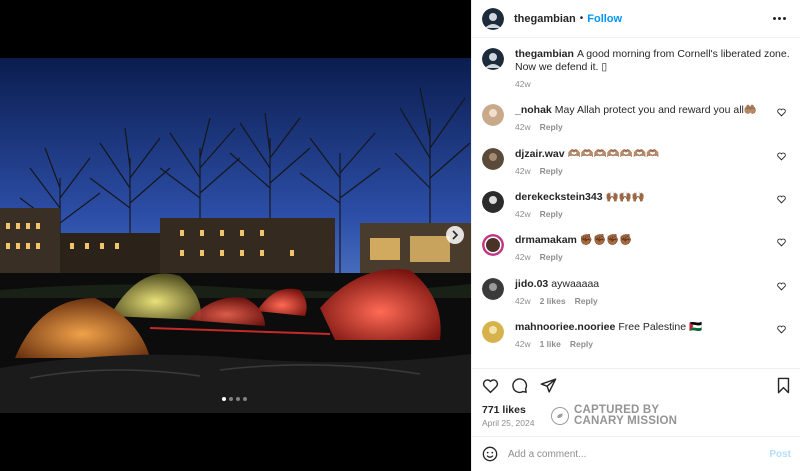  What do you see at coordinates (637, 292) in the screenshot?
I see `comment-row: jido.03 aywaaaaa 42w 2 likes Reply` at bounding box center [637, 292].